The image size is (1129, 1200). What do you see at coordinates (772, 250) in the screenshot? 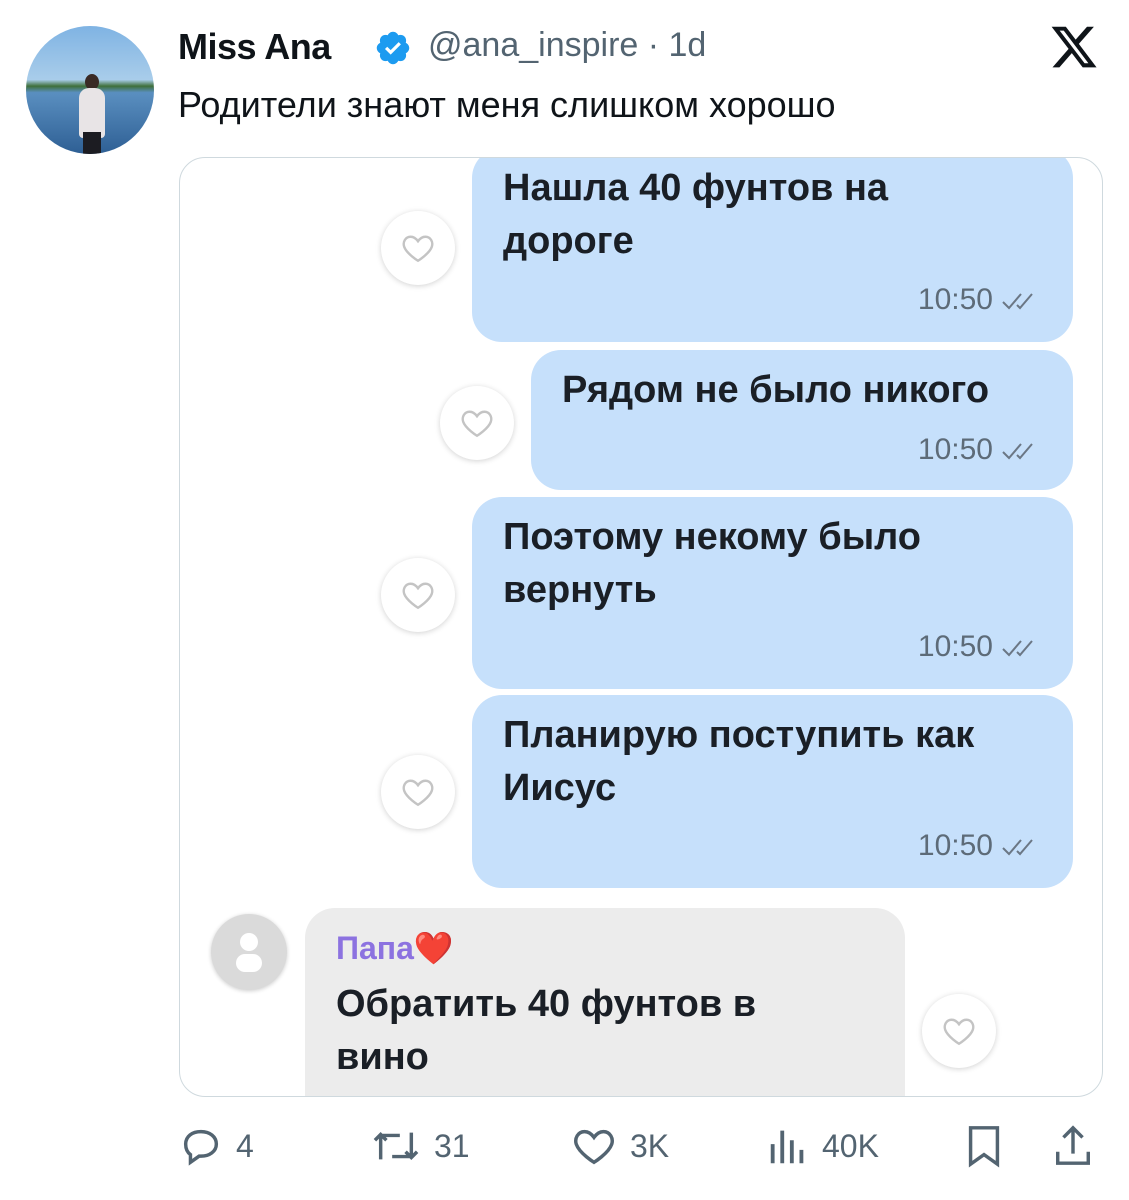
I see `message-bubble: Нашла 40 фунтов на дороге 10:50` at bounding box center [772, 250].